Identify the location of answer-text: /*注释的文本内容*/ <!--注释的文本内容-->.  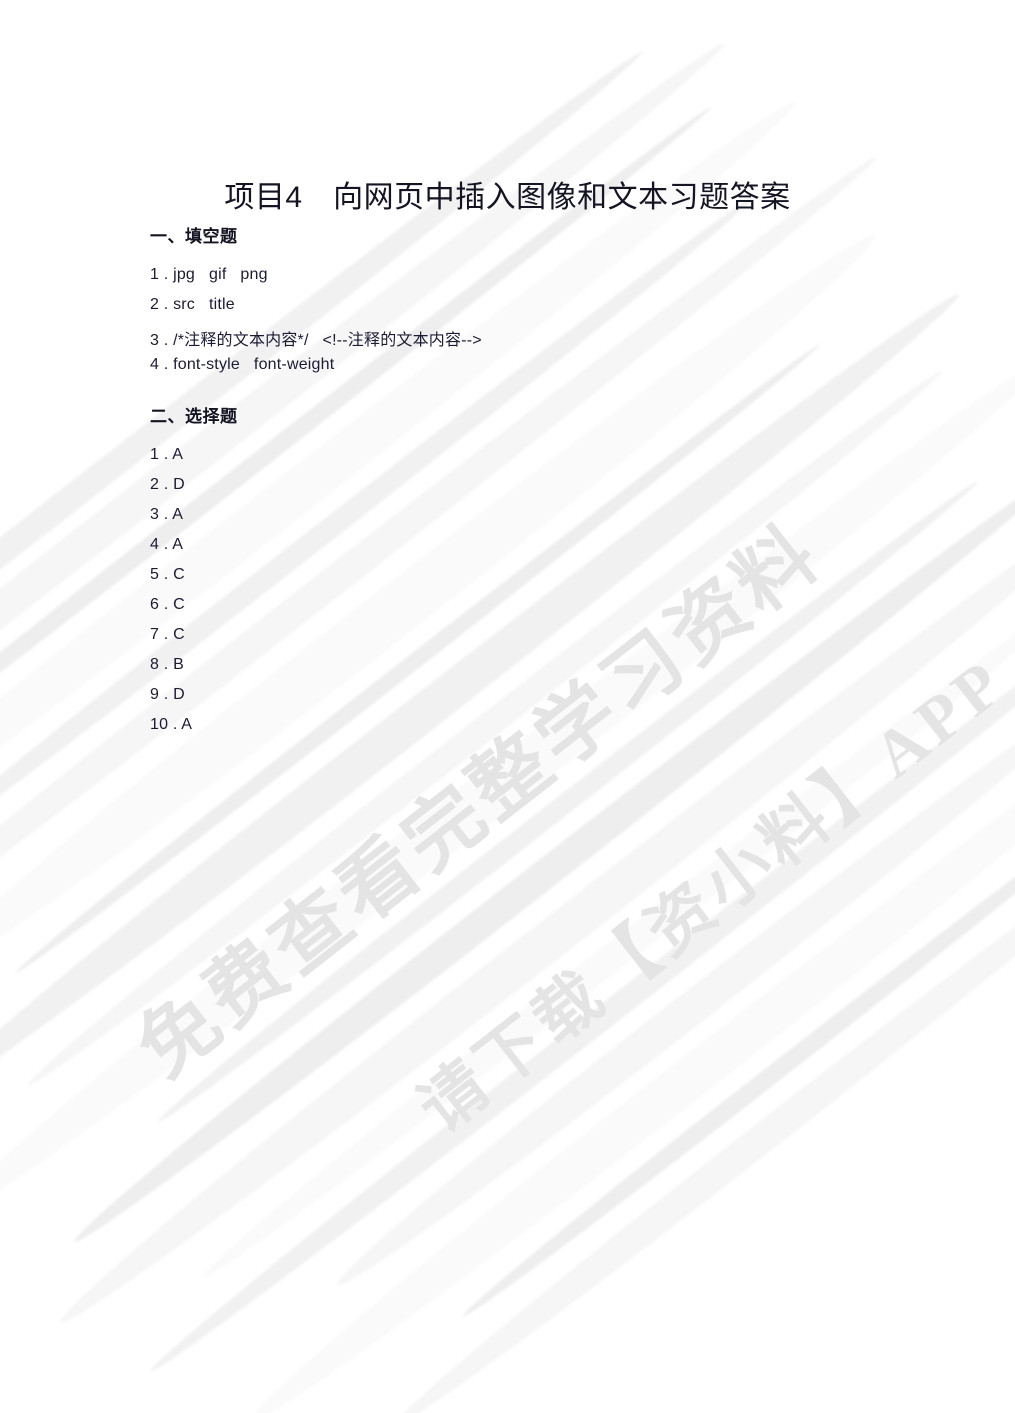
(327, 340).